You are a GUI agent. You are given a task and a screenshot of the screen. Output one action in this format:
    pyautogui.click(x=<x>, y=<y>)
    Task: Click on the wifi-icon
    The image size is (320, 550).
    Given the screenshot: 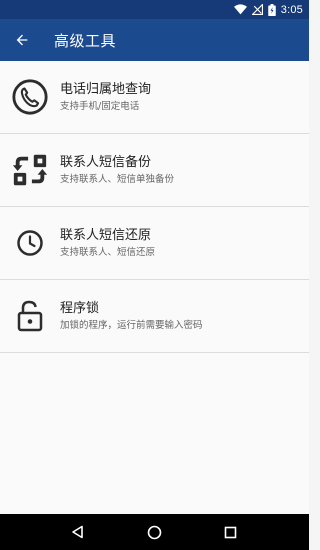 What is the action you would take?
    pyautogui.click(x=240, y=9)
    